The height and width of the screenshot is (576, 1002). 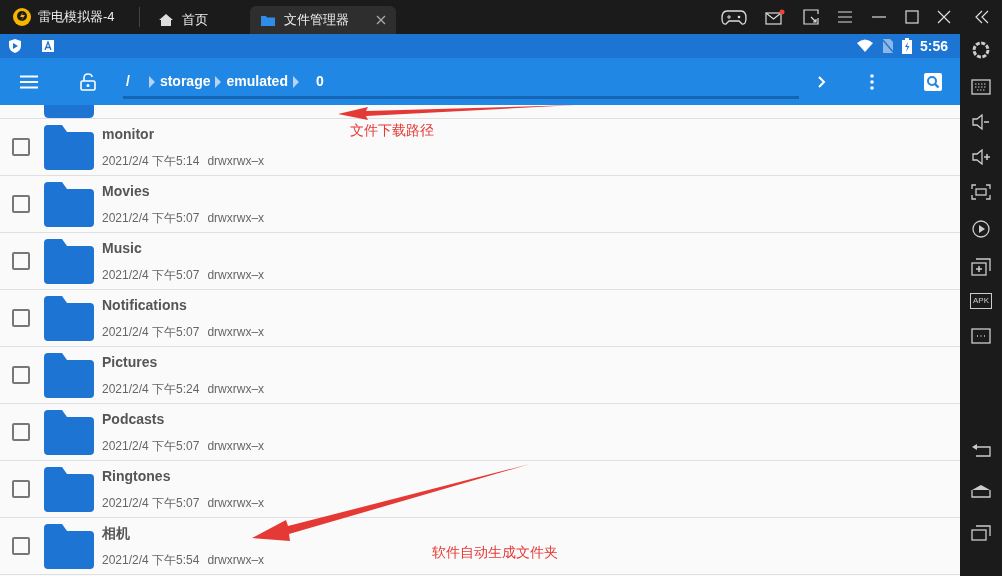 I want to click on annotation-text: 文件下载路径, so click(x=392, y=130).